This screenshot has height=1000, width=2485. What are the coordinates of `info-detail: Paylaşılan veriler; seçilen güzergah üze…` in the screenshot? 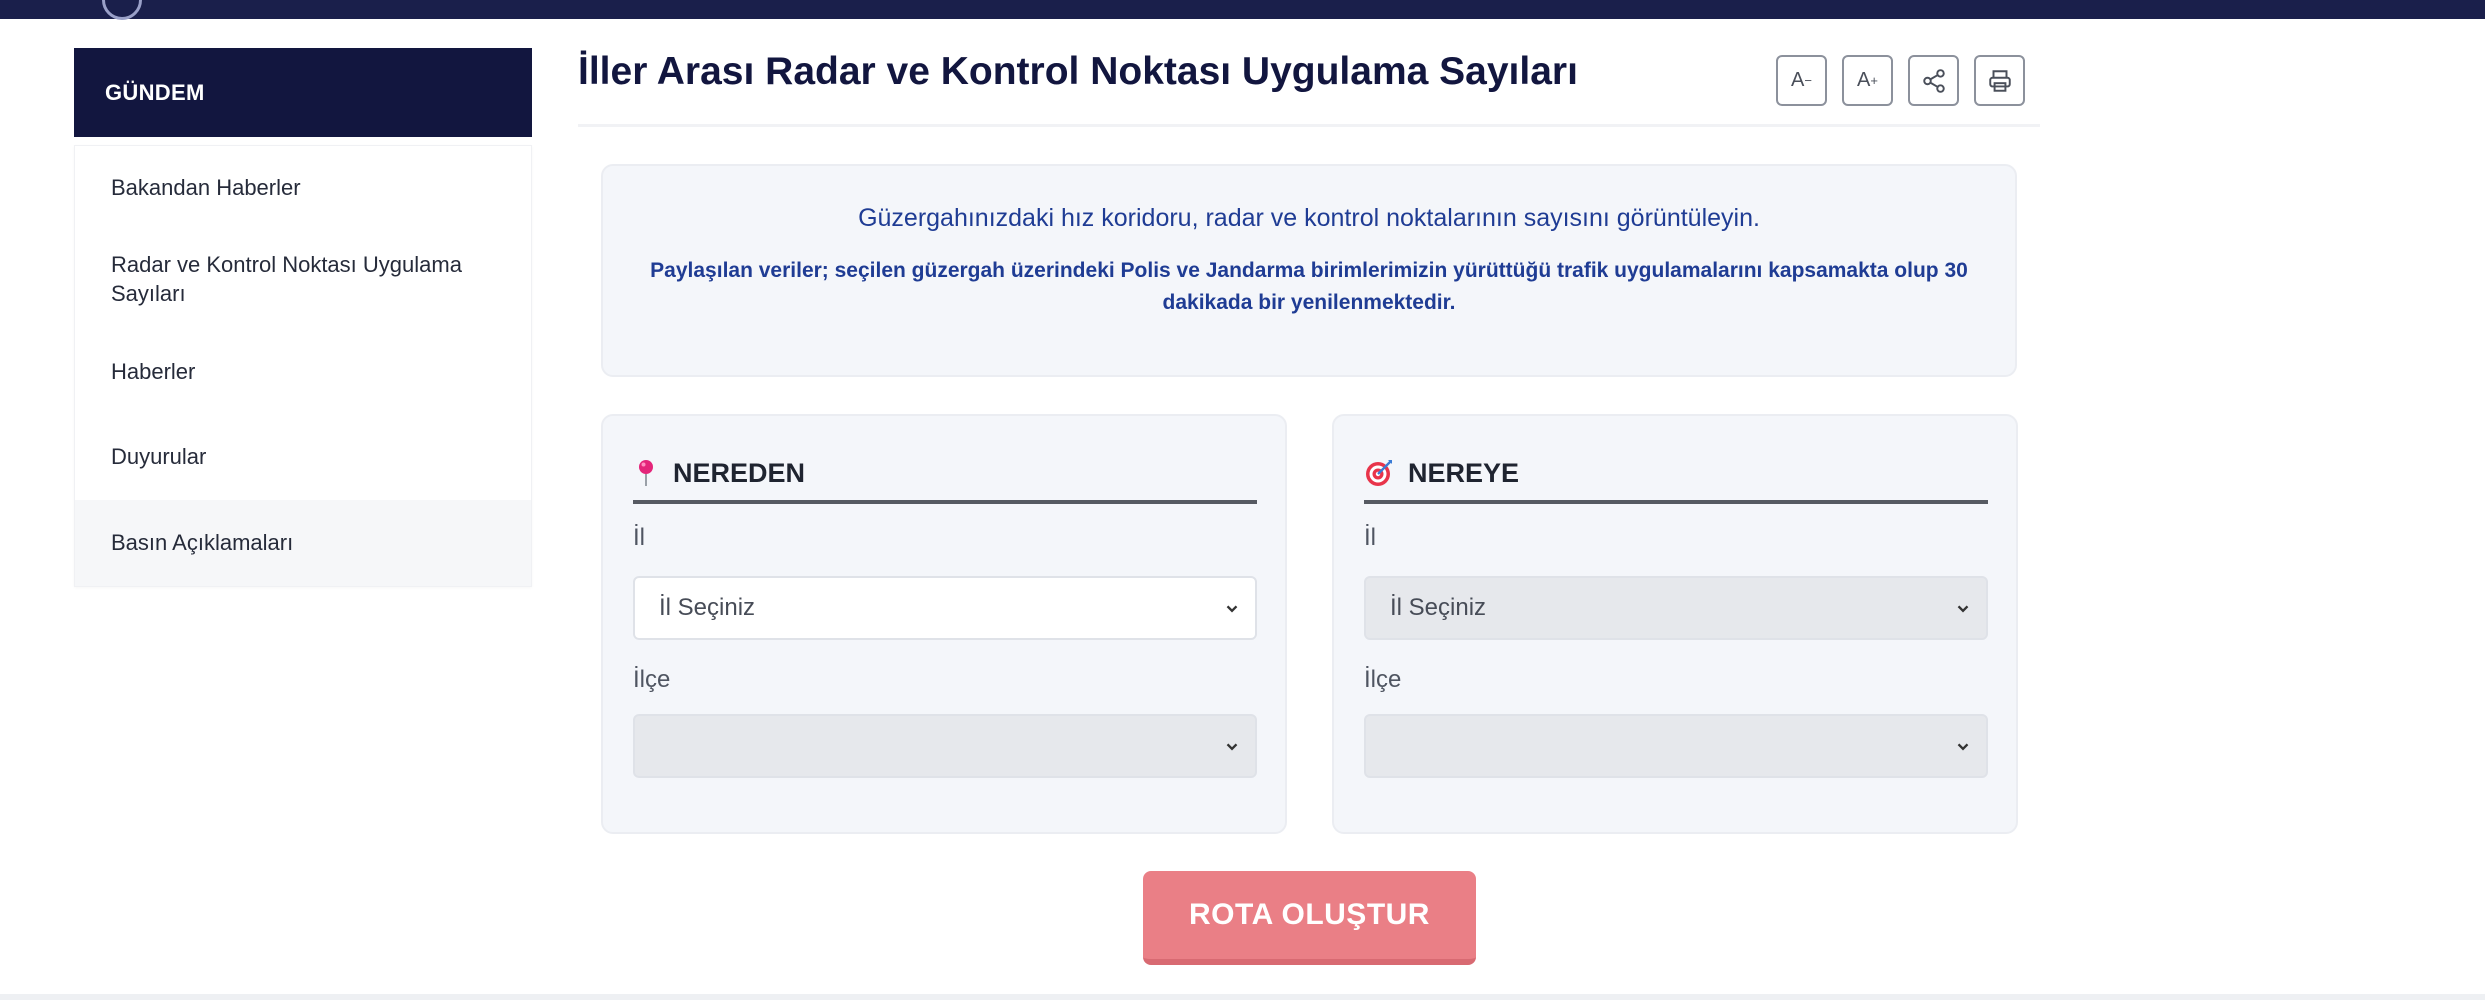 It's located at (1309, 286).